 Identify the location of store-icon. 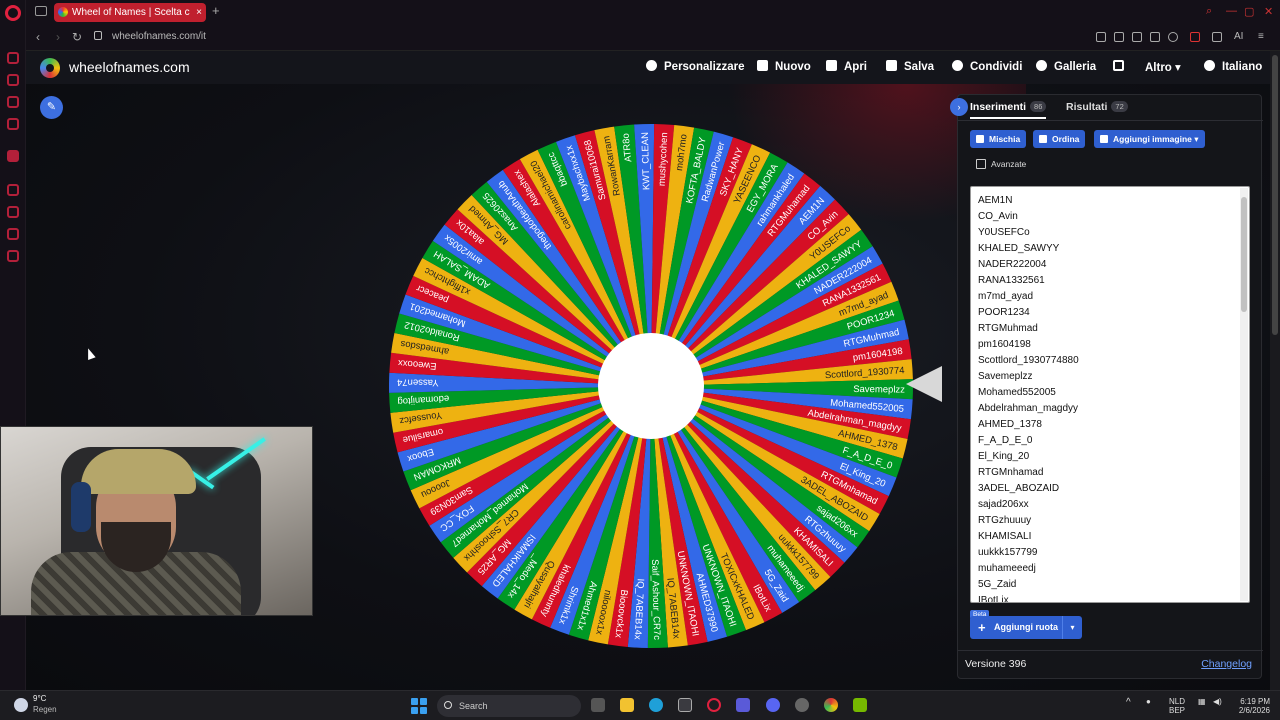
(685, 705).